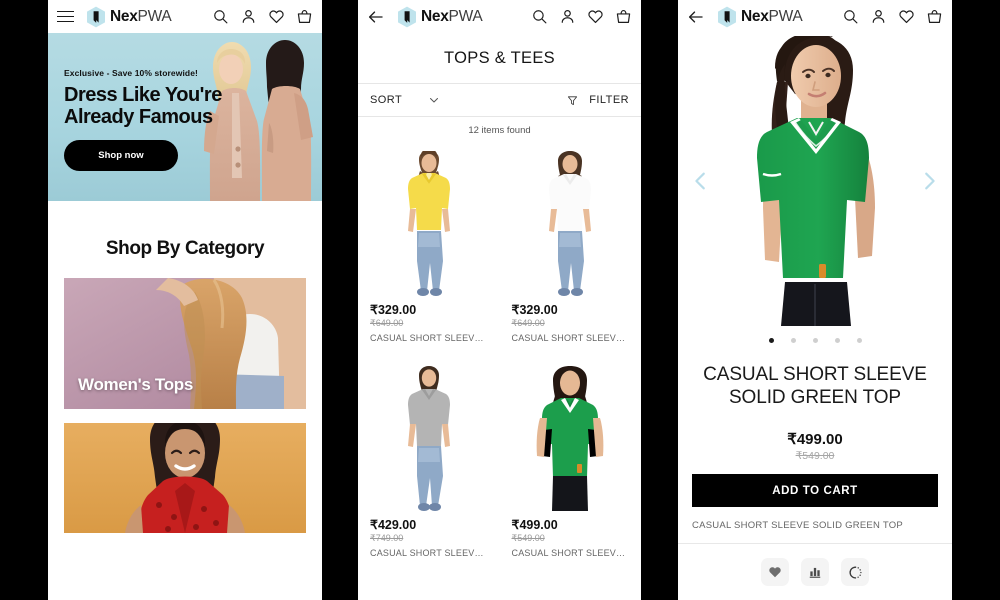 The width and height of the screenshot is (1000, 600). Describe the element at coordinates (573, 100) in the screenshot. I see `funnel-icon` at that location.